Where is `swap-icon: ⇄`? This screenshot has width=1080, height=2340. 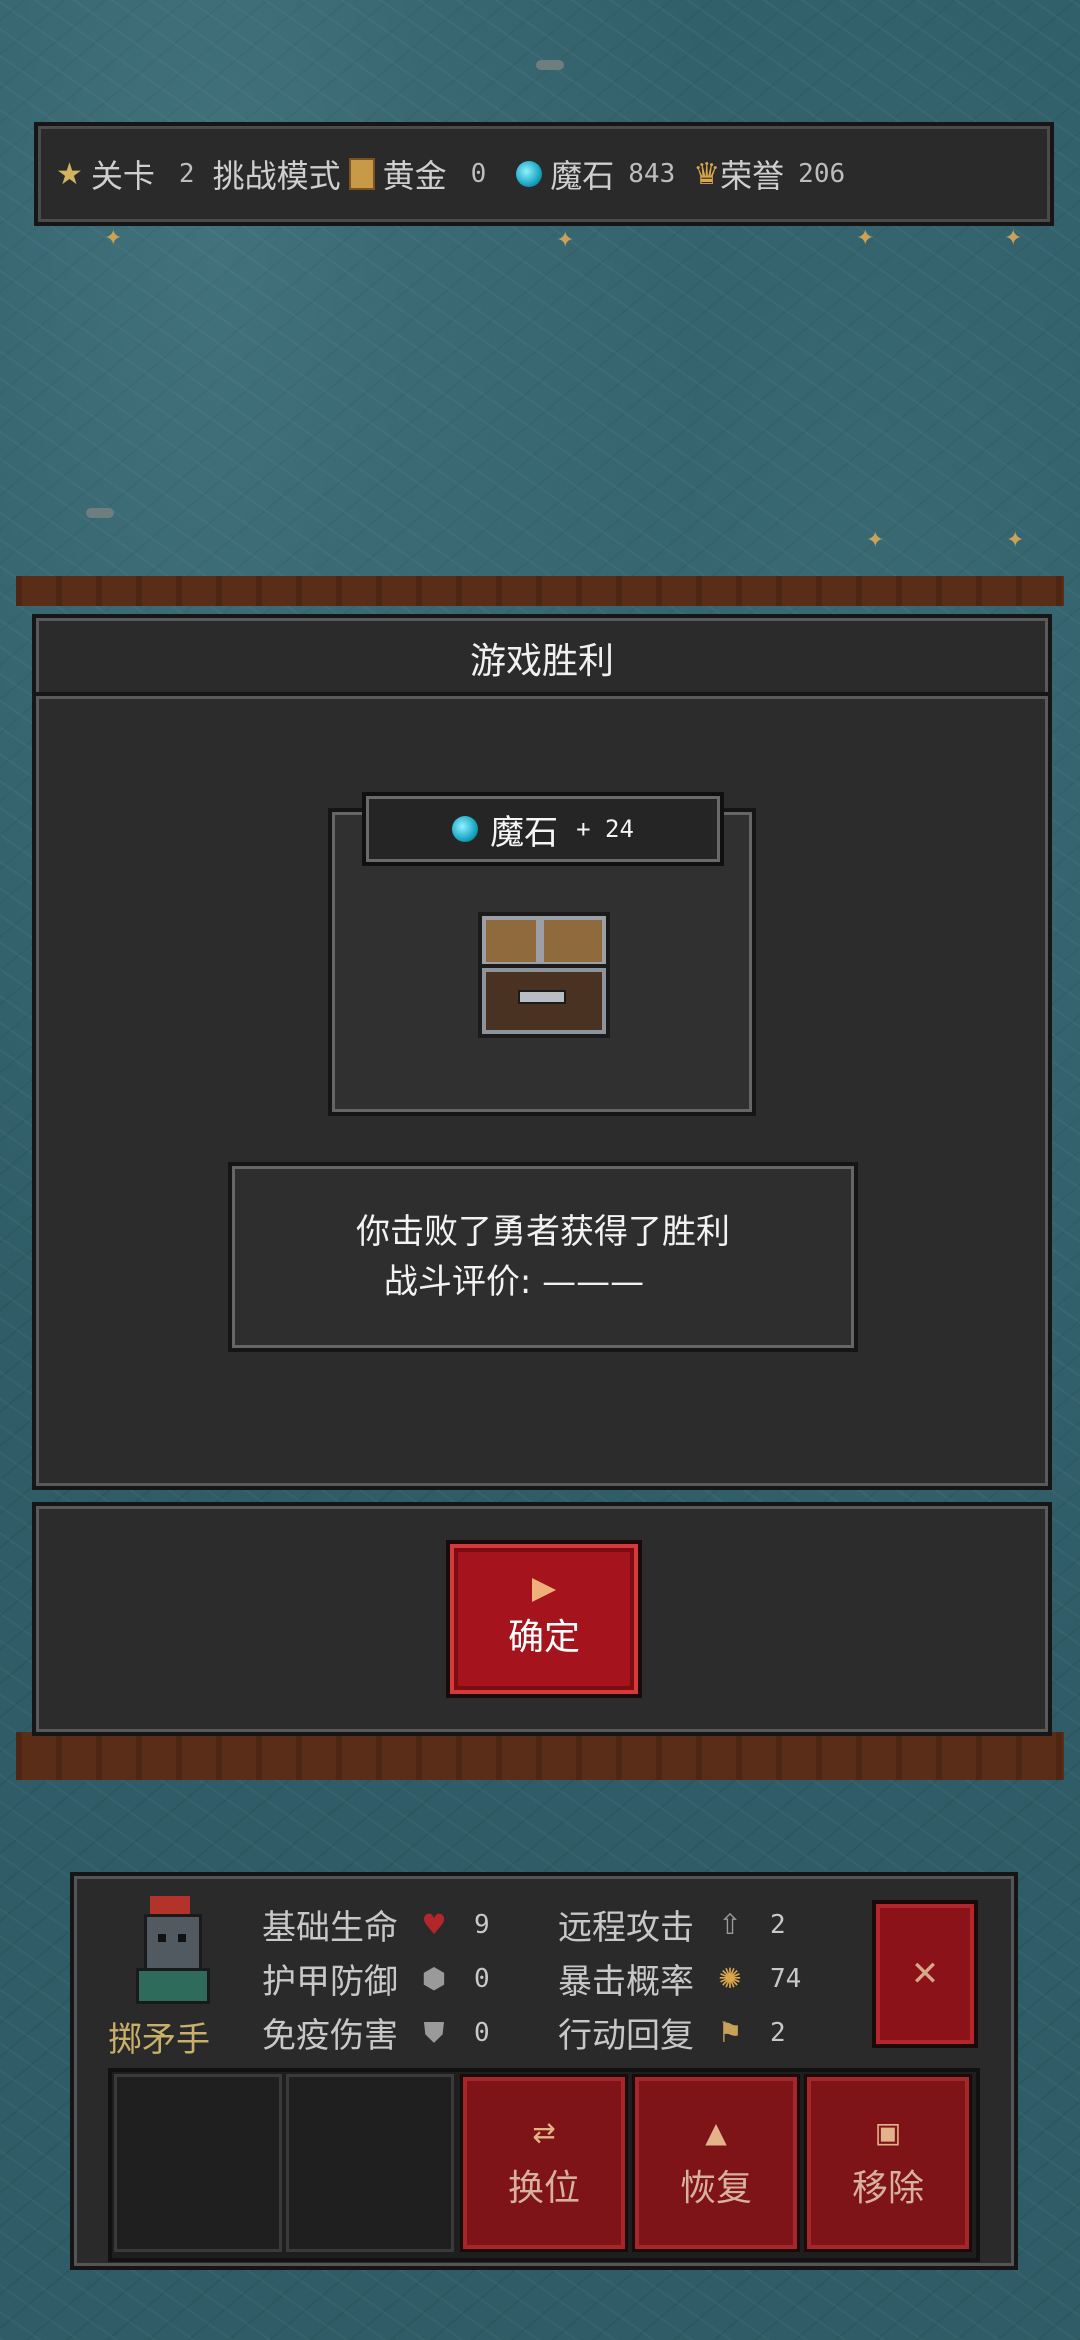 swap-icon: ⇄ is located at coordinates (544, 2132).